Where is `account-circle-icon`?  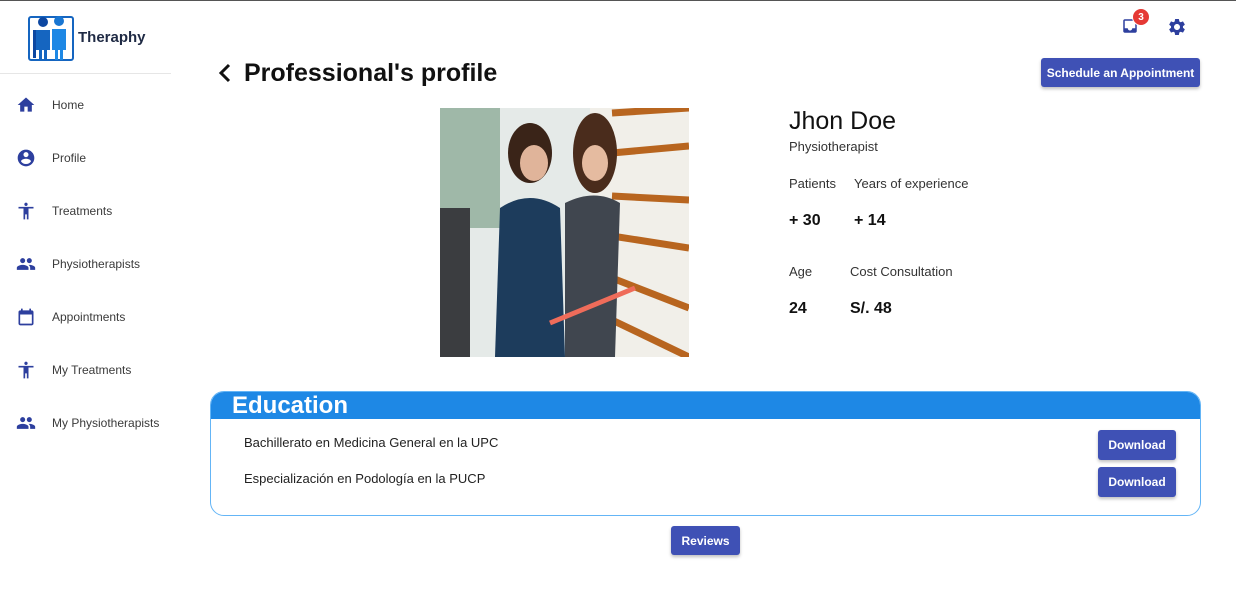
account-circle-icon is located at coordinates (26, 158).